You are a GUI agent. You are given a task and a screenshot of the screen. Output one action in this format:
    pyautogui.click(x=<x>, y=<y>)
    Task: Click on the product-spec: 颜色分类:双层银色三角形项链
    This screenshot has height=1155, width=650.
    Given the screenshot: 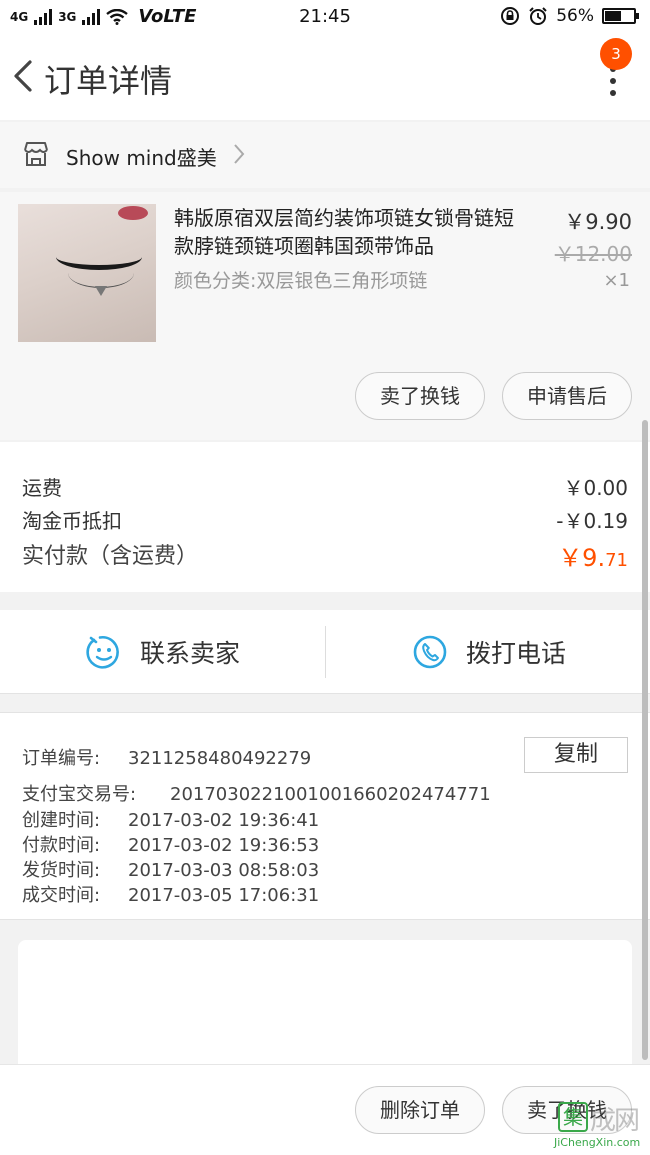 What is the action you would take?
    pyautogui.click(x=301, y=281)
    